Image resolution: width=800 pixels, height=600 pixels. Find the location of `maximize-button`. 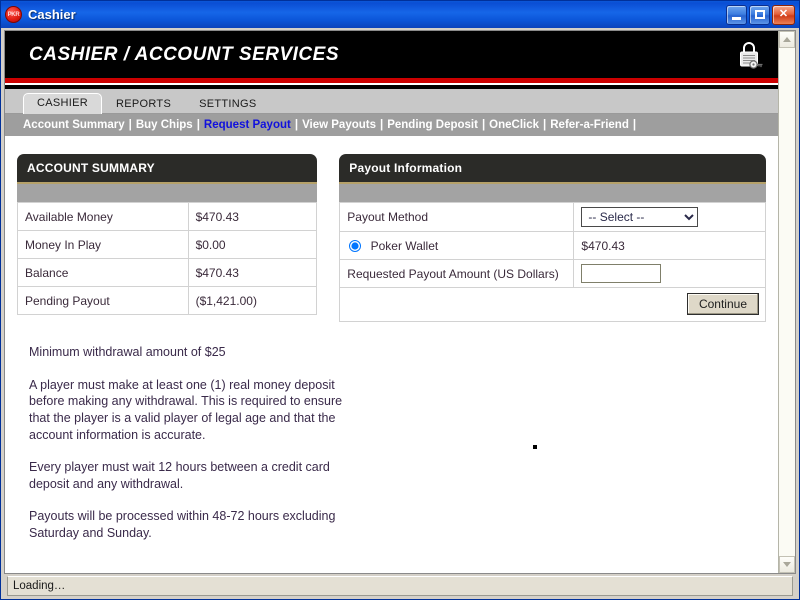

maximize-button is located at coordinates (759, 14).